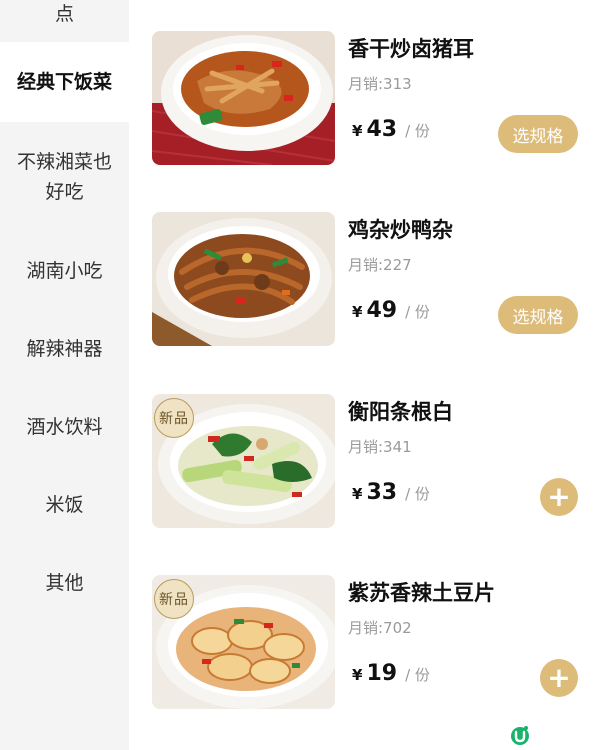  I want to click on sidebar-item-mild-hunan: 不辣湘菜也好吃, so click(64, 177).